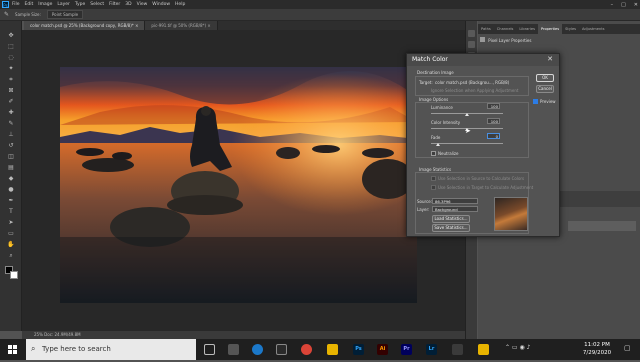 The image size is (640, 362). I want to click on hand-tool-icon: ✋, so click(11, 244).